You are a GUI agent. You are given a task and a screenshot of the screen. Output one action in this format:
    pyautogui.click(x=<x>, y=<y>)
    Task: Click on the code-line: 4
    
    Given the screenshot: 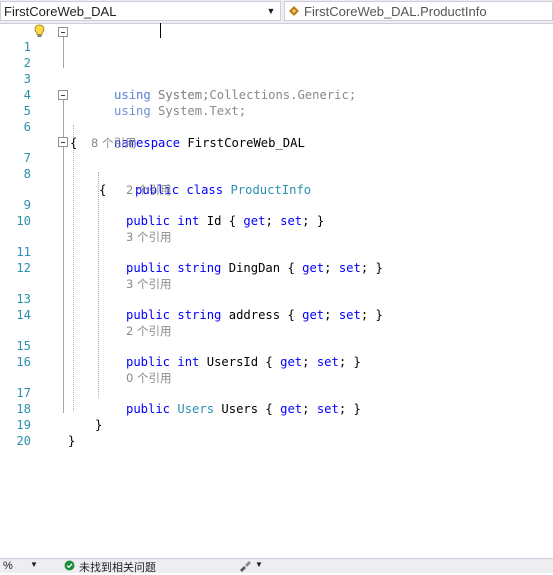 What is the action you would take?
    pyautogui.click(x=276, y=86)
    